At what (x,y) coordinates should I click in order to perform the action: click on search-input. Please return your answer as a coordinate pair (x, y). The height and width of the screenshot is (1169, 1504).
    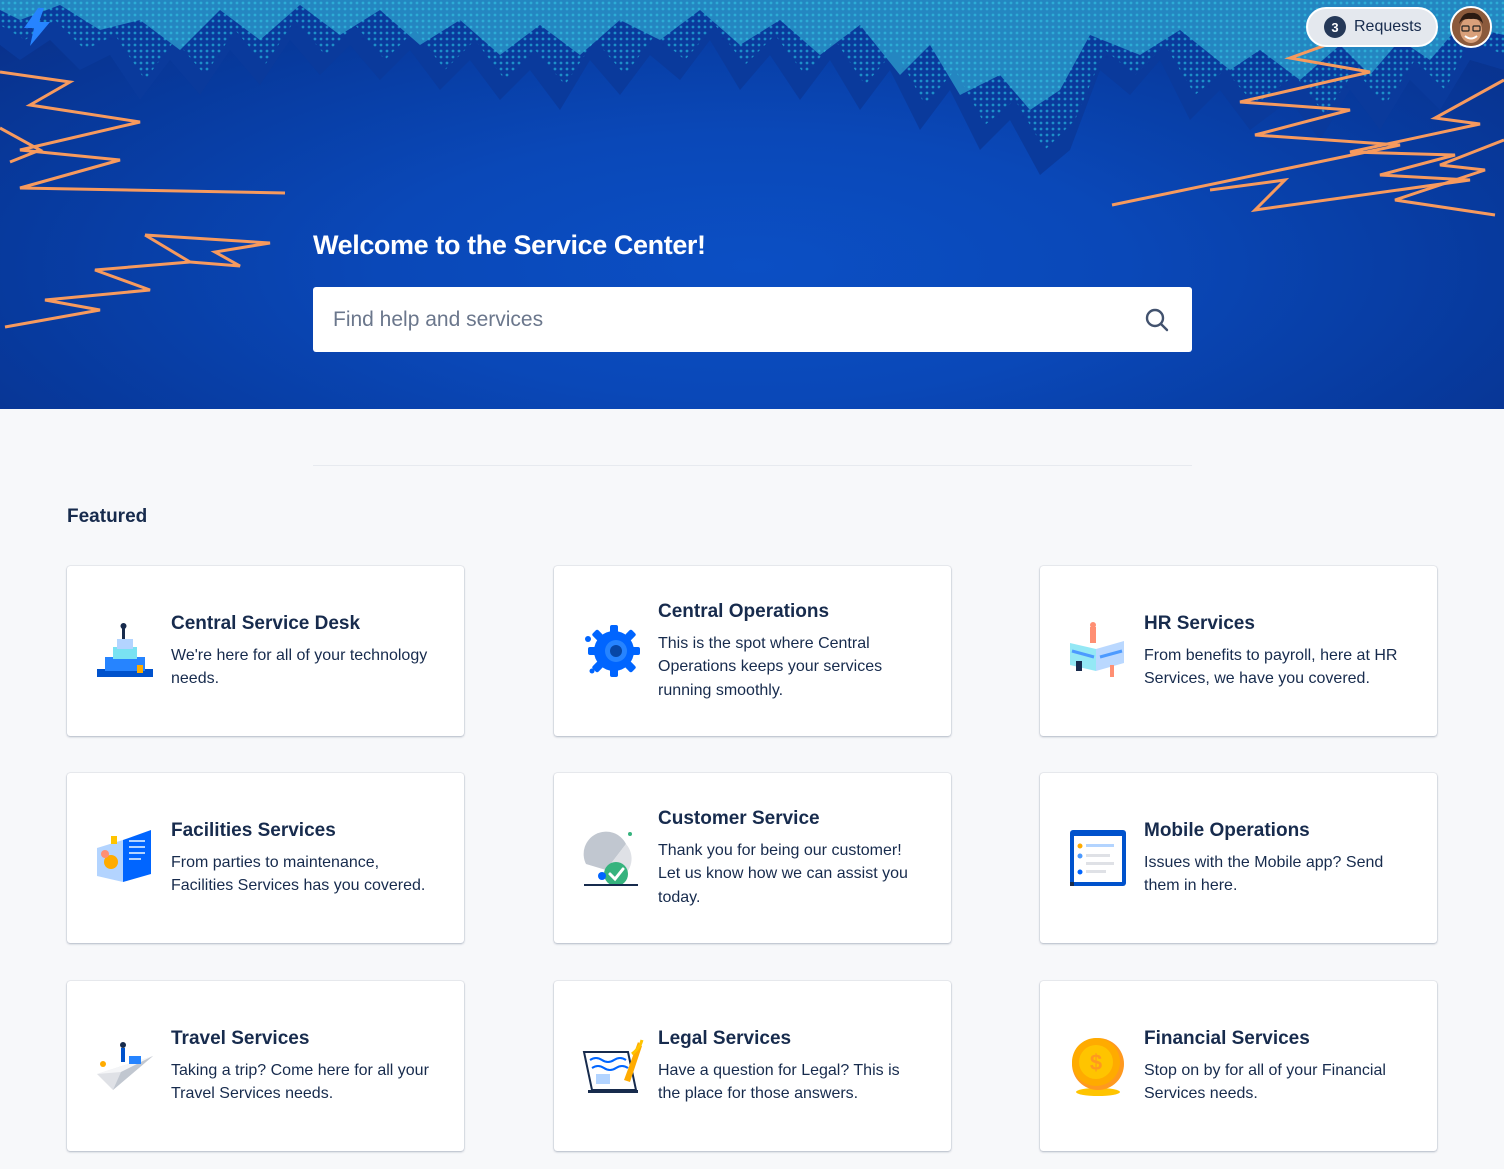
    Looking at the image, I should click on (728, 319).